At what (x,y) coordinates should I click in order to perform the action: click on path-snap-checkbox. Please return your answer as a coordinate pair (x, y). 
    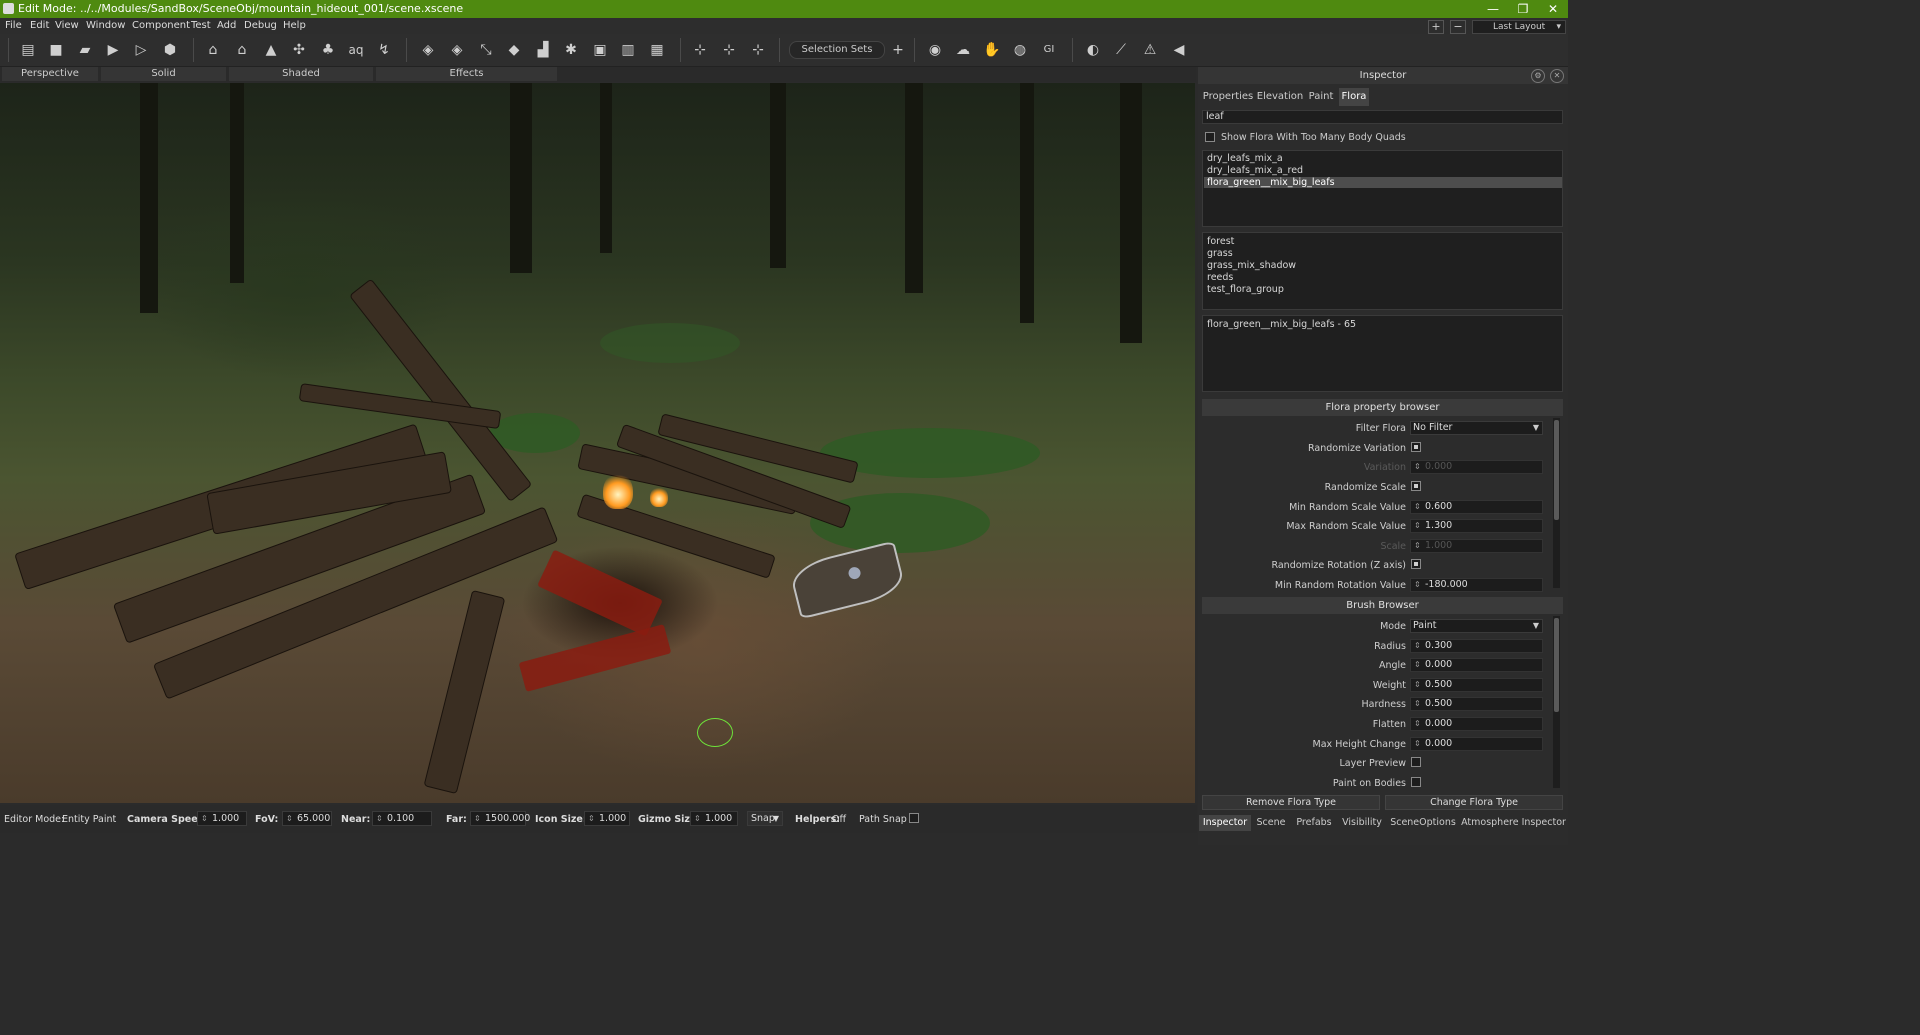
    Looking at the image, I should click on (914, 818).